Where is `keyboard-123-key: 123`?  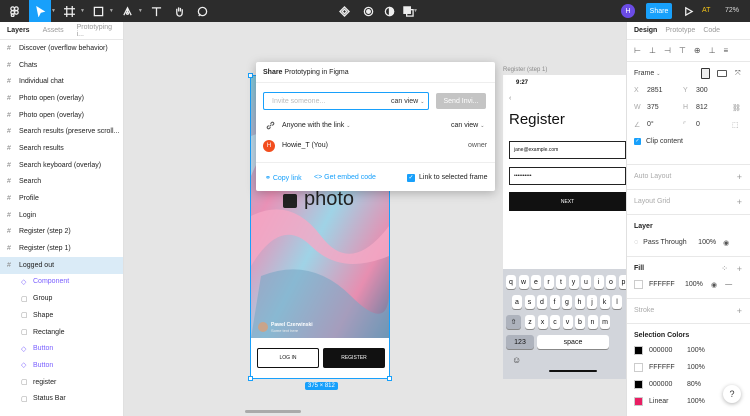
keyboard-123-key: 123 is located at coordinates (520, 342).